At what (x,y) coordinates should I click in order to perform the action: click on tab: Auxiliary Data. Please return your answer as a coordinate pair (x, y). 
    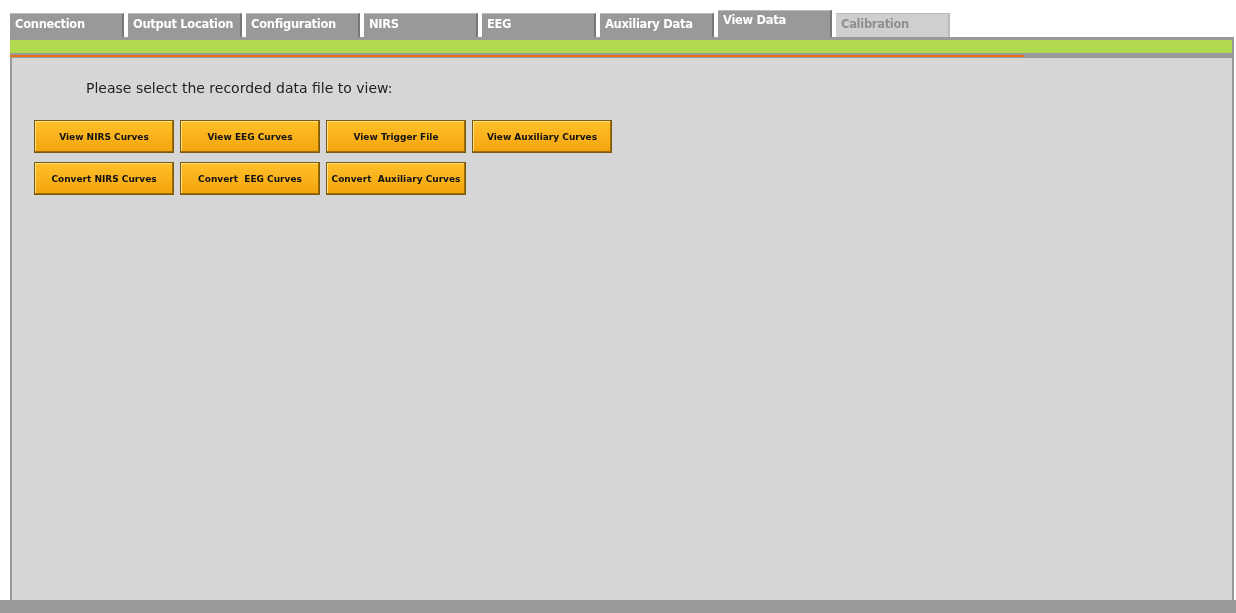
    Looking at the image, I should click on (657, 25).